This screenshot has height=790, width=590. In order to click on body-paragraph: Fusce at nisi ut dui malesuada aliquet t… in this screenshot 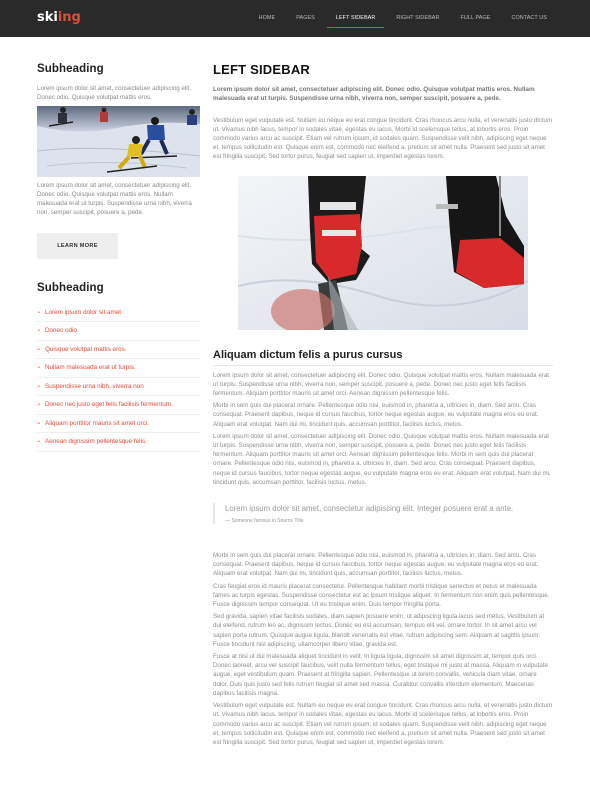, I will do `click(380, 675)`.